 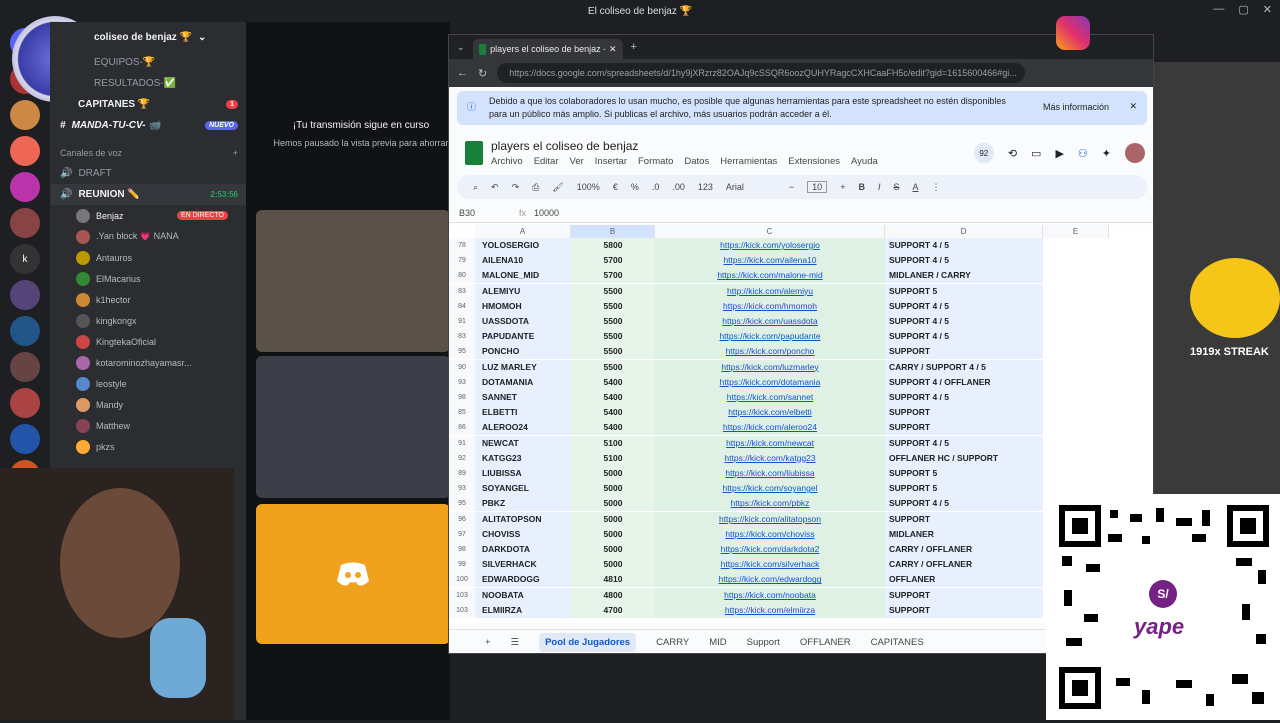 I want to click on currency-button: €, so click(x=615, y=187).